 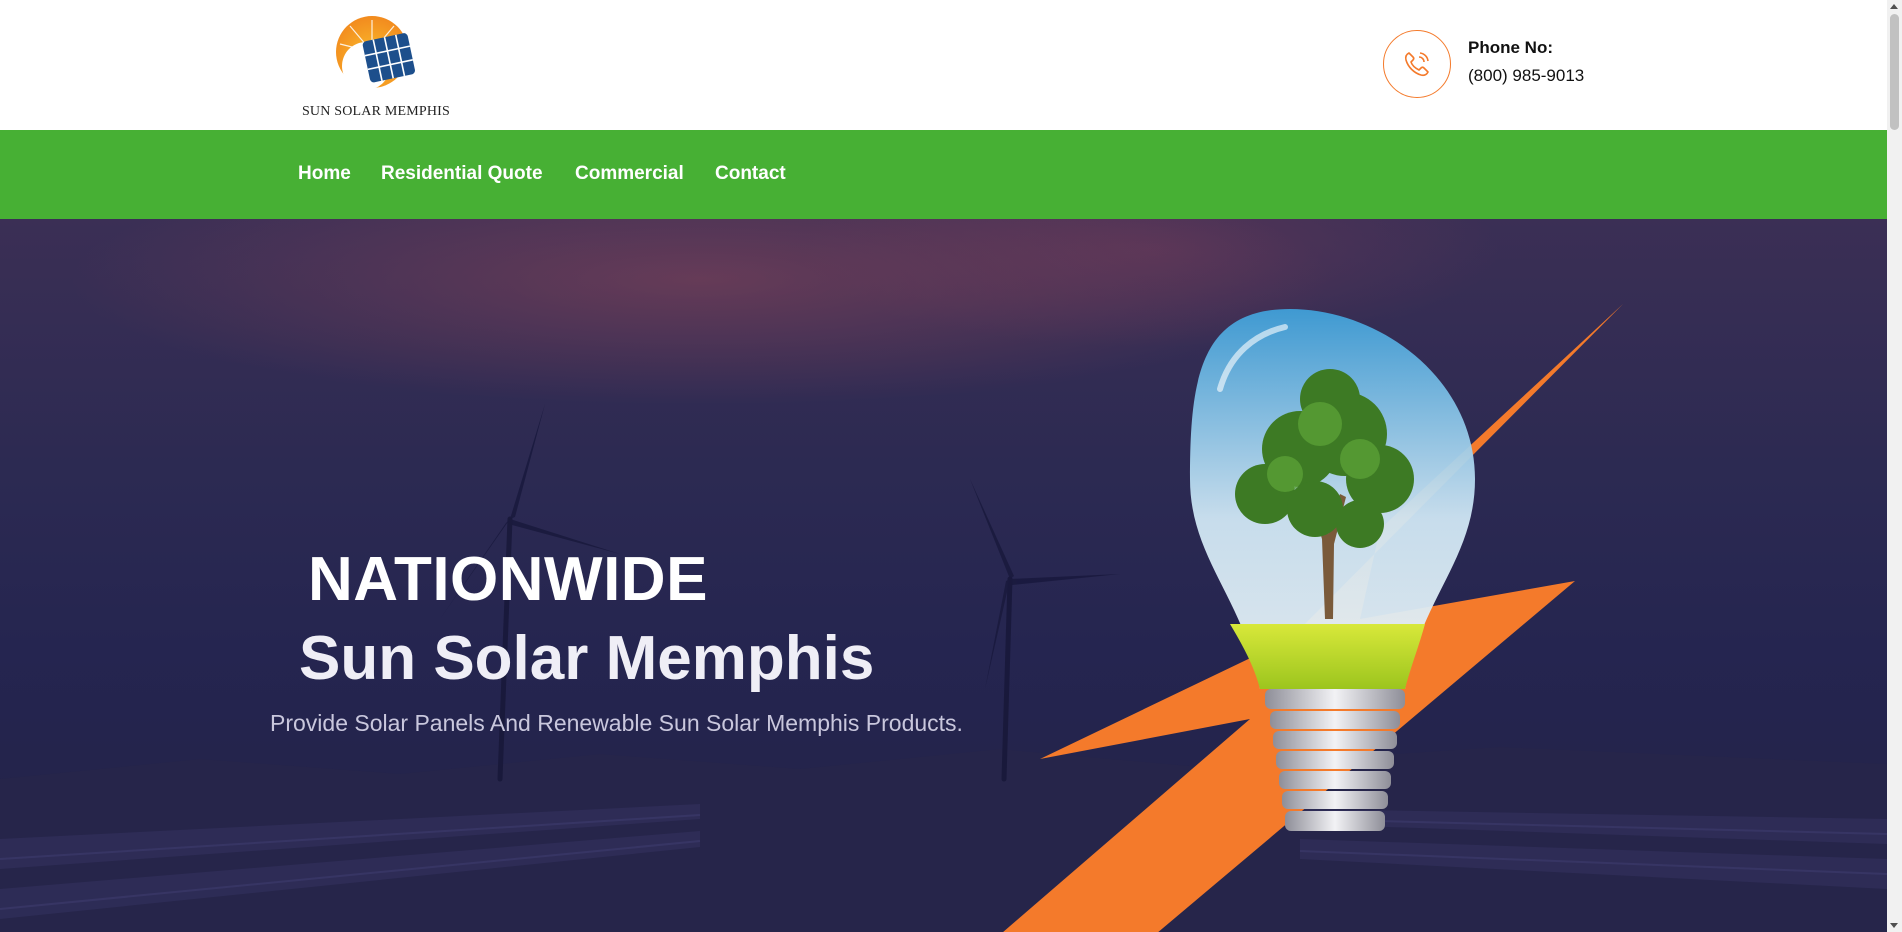 What do you see at coordinates (587, 658) in the screenshot?
I see `hero-title-brand: Sun Solar Memphis` at bounding box center [587, 658].